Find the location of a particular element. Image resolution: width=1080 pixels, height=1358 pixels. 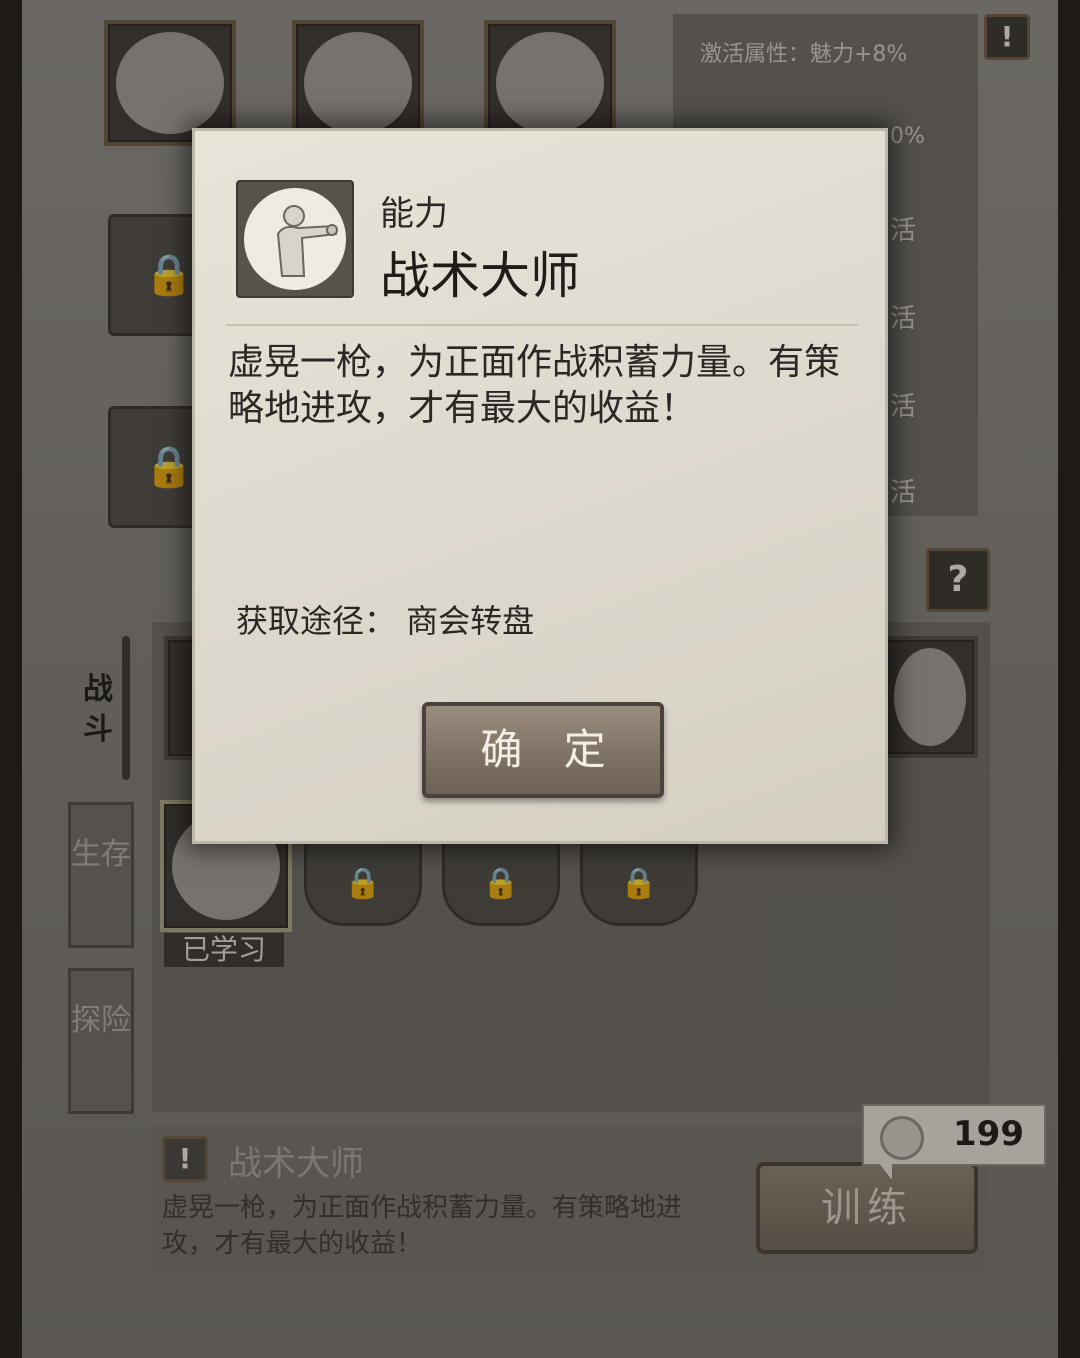

tab-combat: 战斗 is located at coordinates (98, 710).